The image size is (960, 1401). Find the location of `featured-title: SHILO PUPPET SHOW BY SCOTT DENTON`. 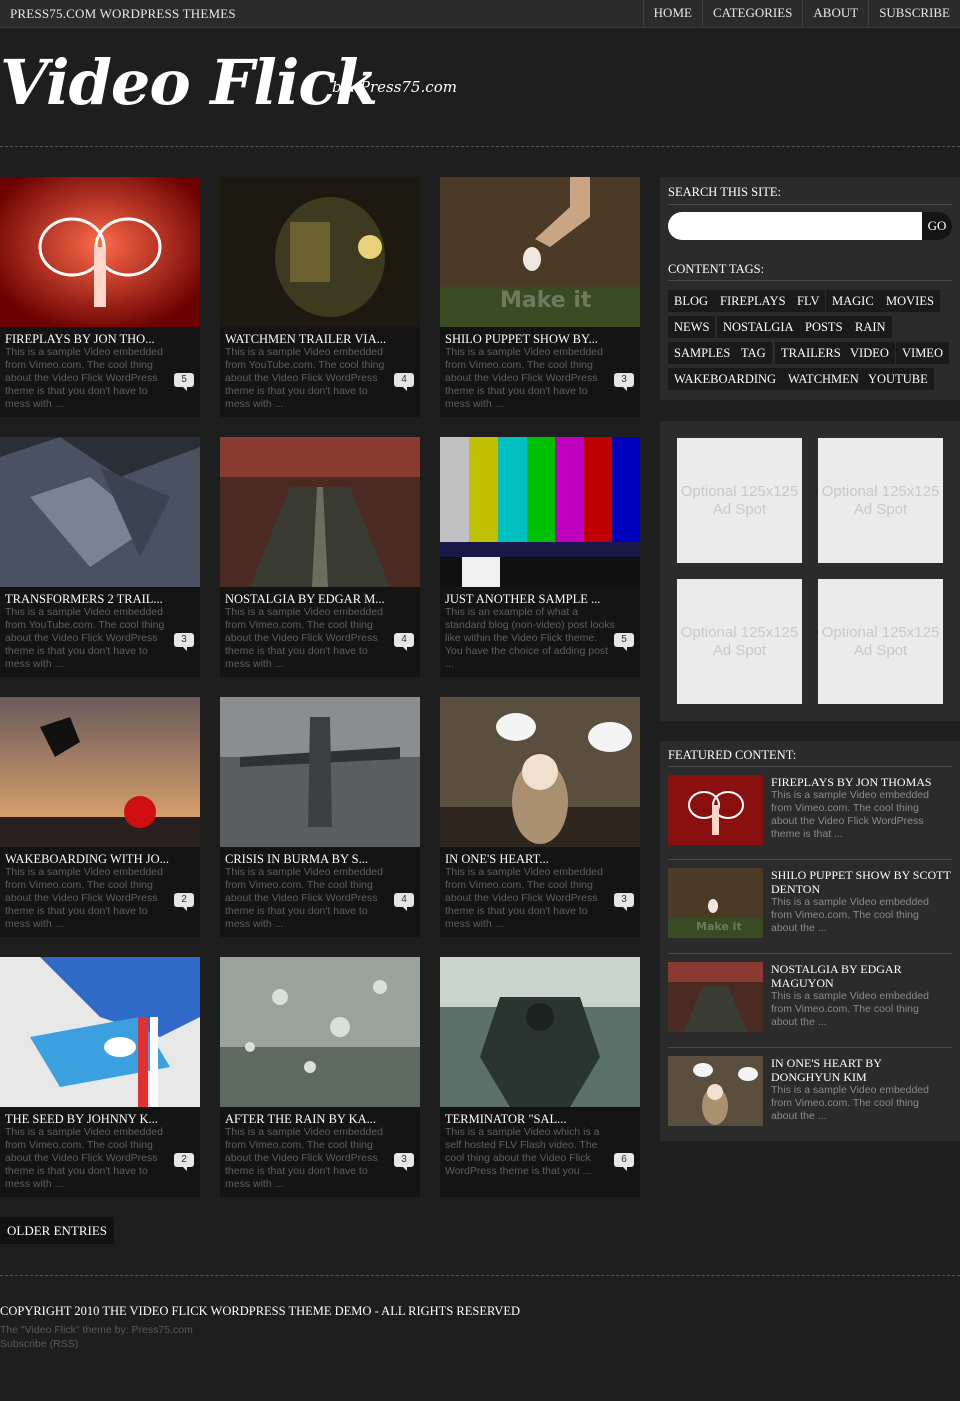

featured-title: SHILO PUPPET SHOW BY SCOTT DENTON is located at coordinates (861, 882).